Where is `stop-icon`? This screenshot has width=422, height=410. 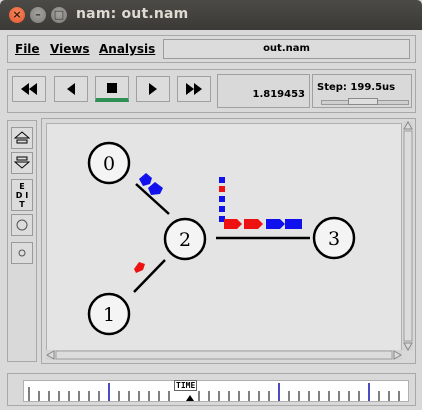 stop-icon is located at coordinates (112, 87).